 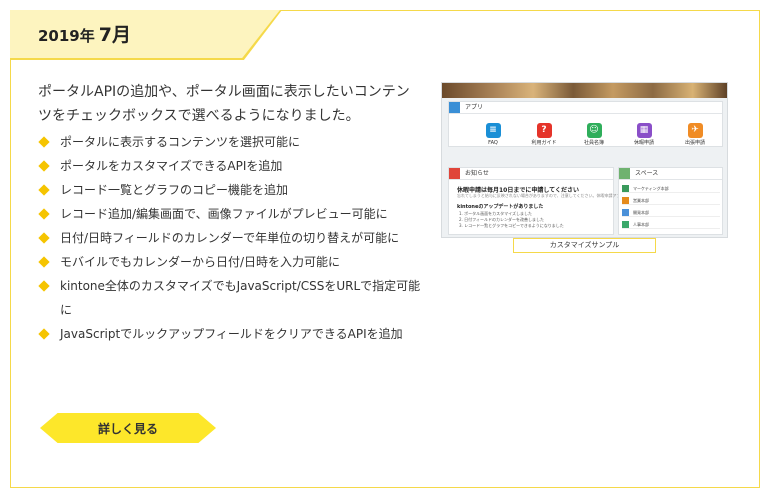 What do you see at coordinates (180, 142) in the screenshot?
I see `feature-label: ポータルに表示するコンテンツを選択可能に` at bounding box center [180, 142].